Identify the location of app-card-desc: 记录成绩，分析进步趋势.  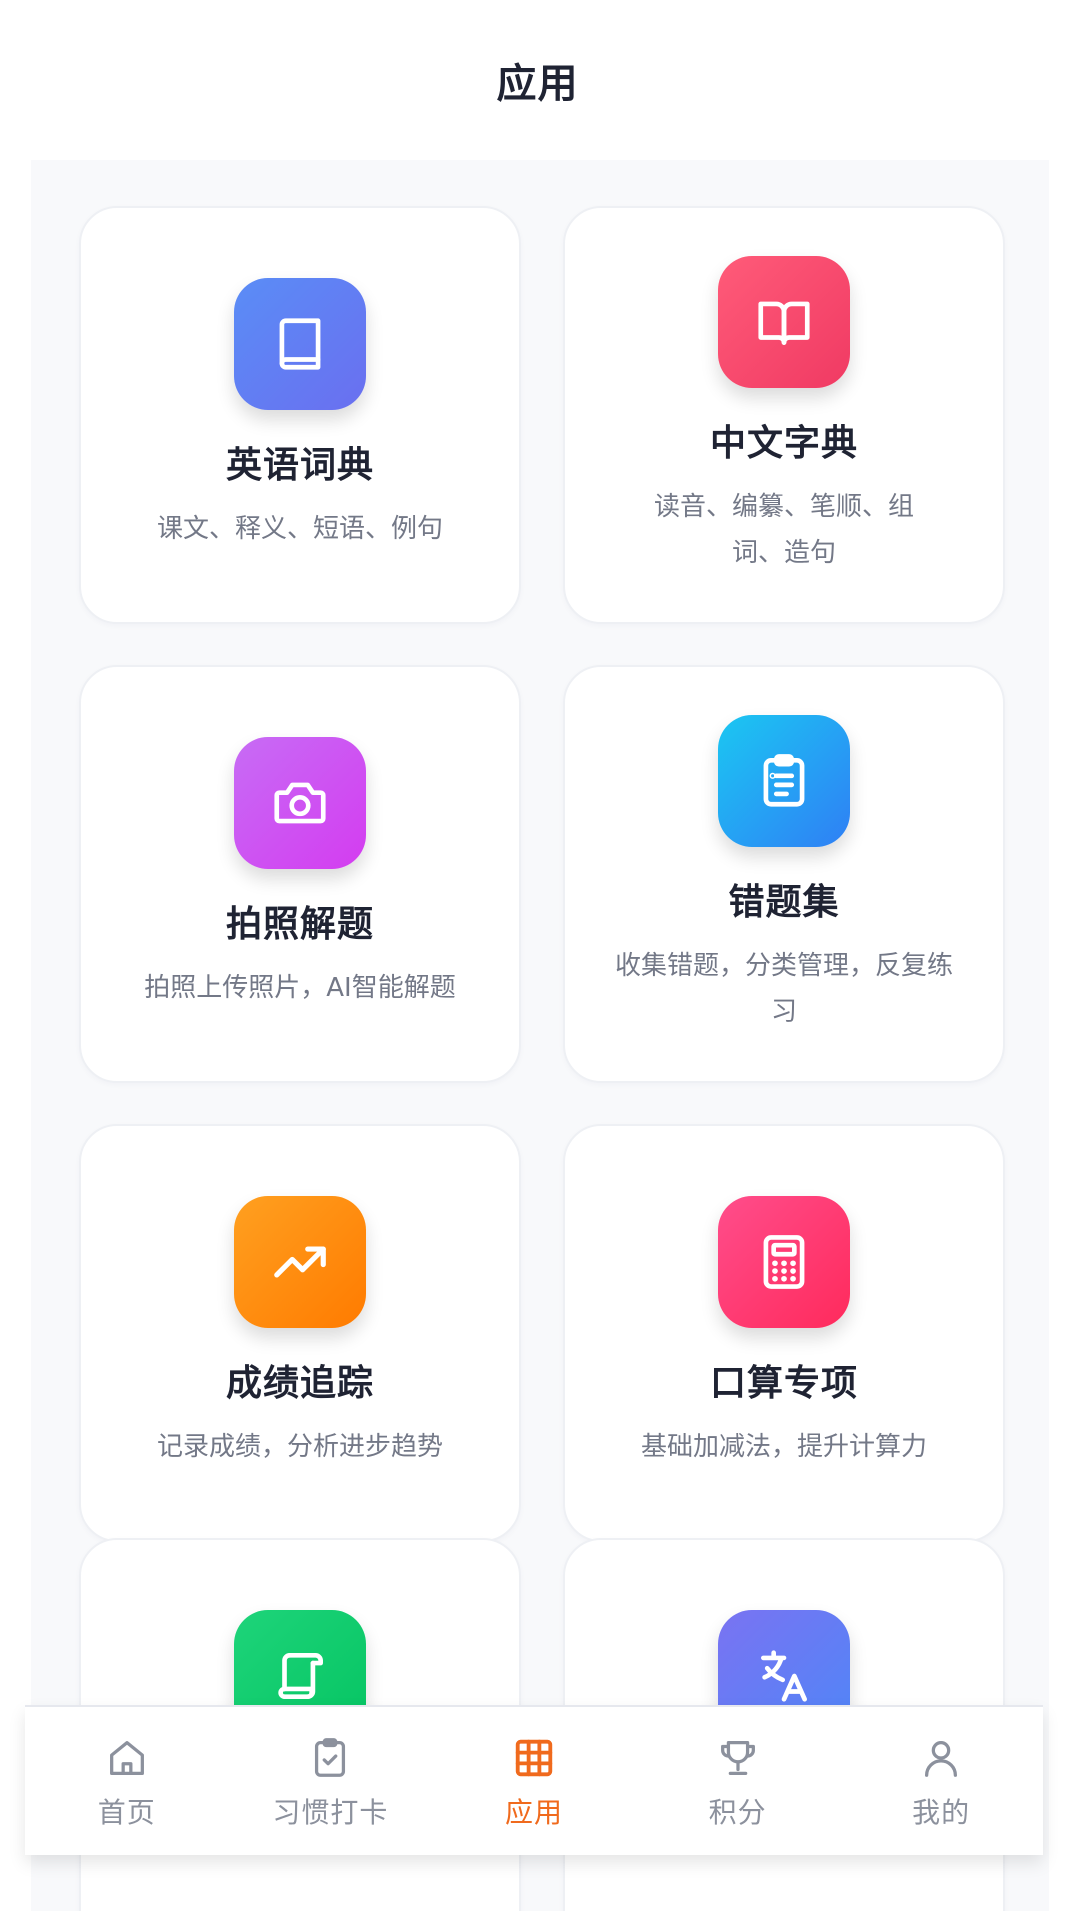
(299, 1447).